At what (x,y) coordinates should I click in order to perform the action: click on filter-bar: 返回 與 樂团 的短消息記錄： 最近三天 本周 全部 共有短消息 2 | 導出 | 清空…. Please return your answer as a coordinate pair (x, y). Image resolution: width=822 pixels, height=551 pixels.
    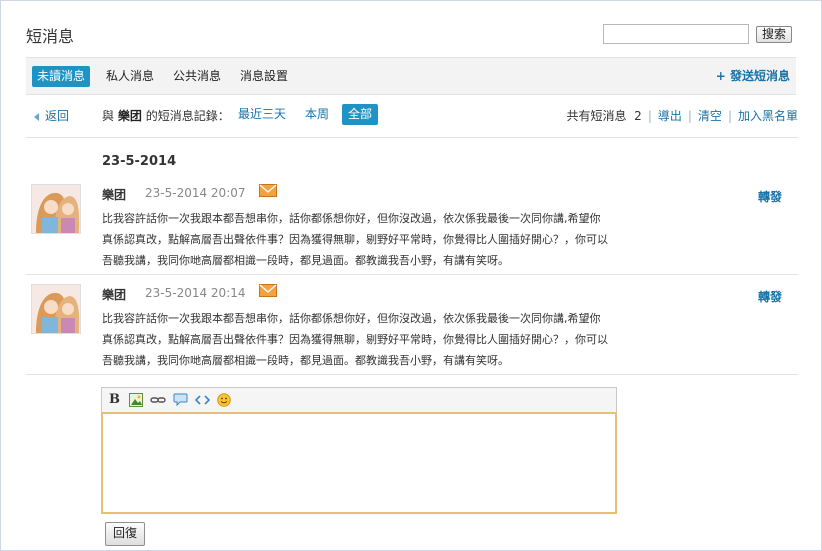
    Looking at the image, I should click on (412, 115).